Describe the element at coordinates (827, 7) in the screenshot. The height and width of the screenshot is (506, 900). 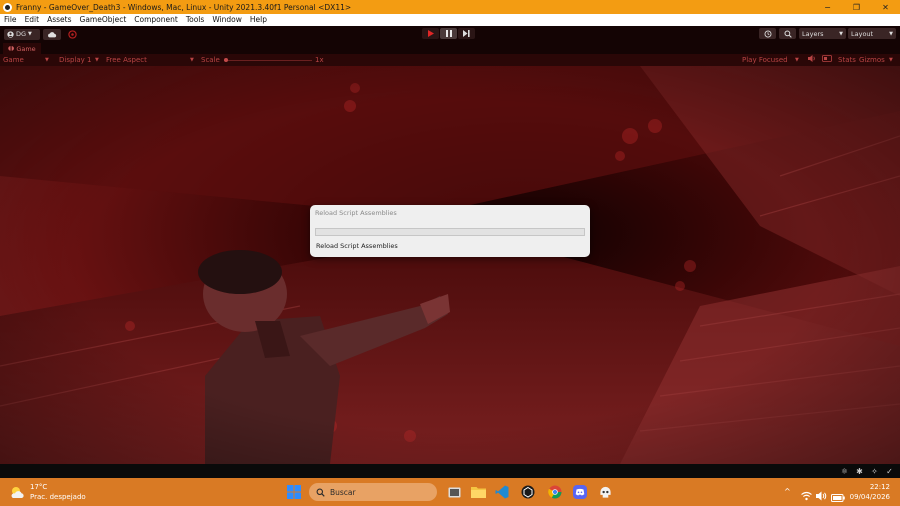
I see `minimize-button: −` at that location.